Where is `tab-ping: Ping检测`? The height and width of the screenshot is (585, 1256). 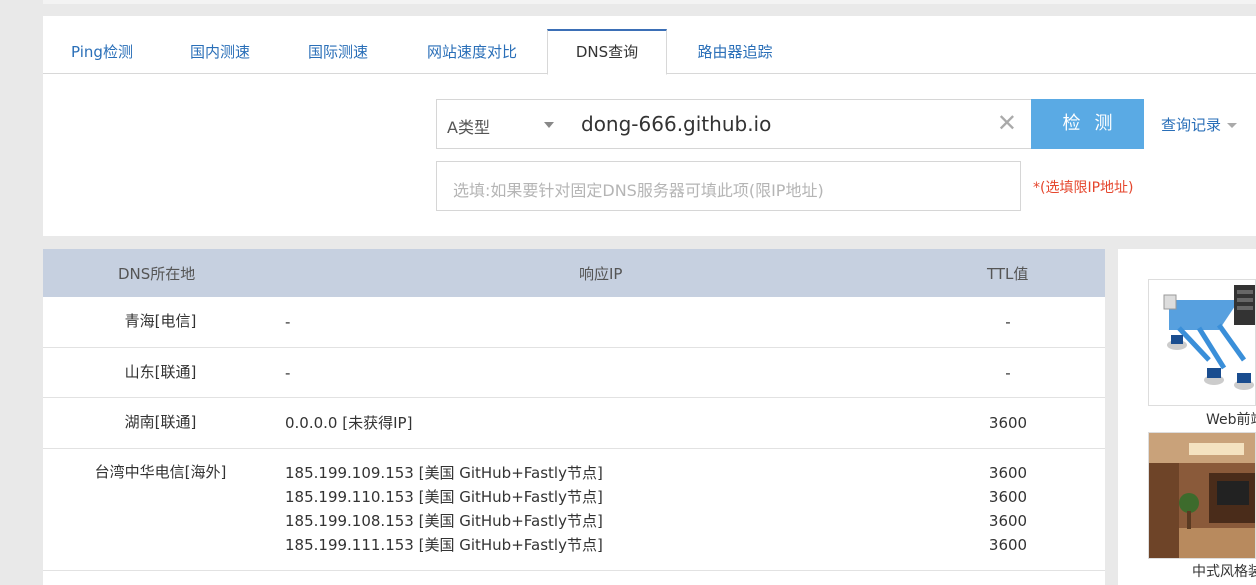
tab-ping: Ping检测 is located at coordinates (102, 51).